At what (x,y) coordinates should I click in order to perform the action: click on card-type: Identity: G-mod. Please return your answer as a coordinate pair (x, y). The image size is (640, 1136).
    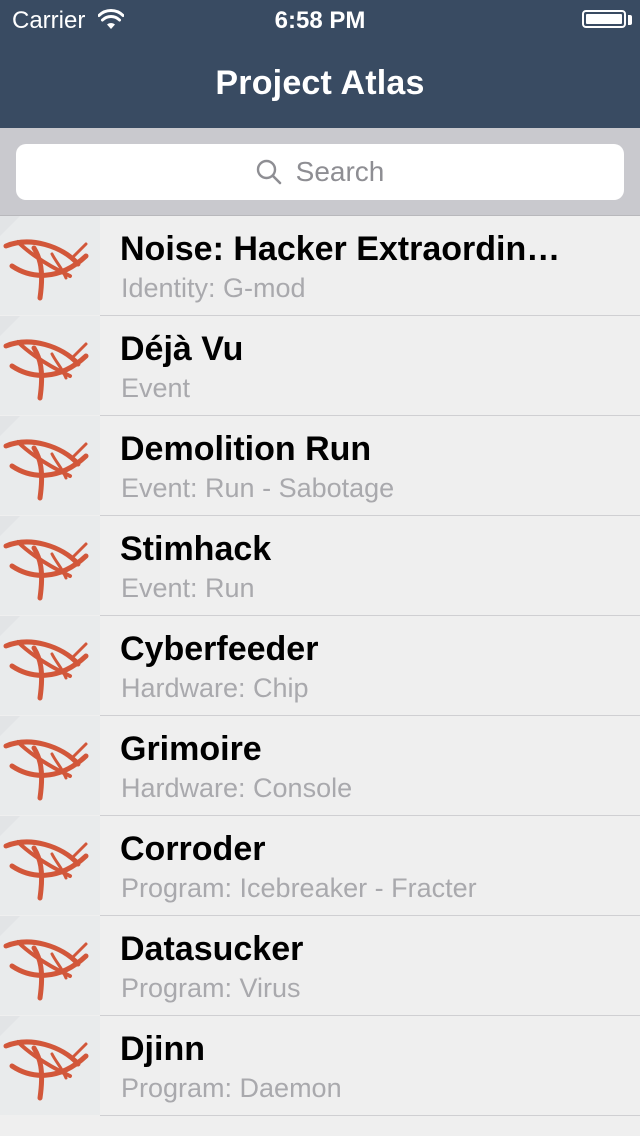
    Looking at the image, I should click on (213, 288).